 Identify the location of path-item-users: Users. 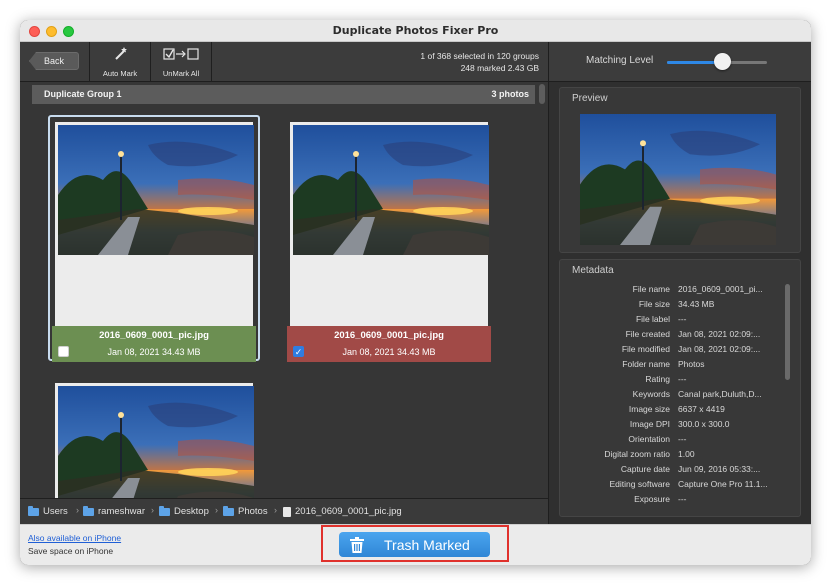
(48, 511).